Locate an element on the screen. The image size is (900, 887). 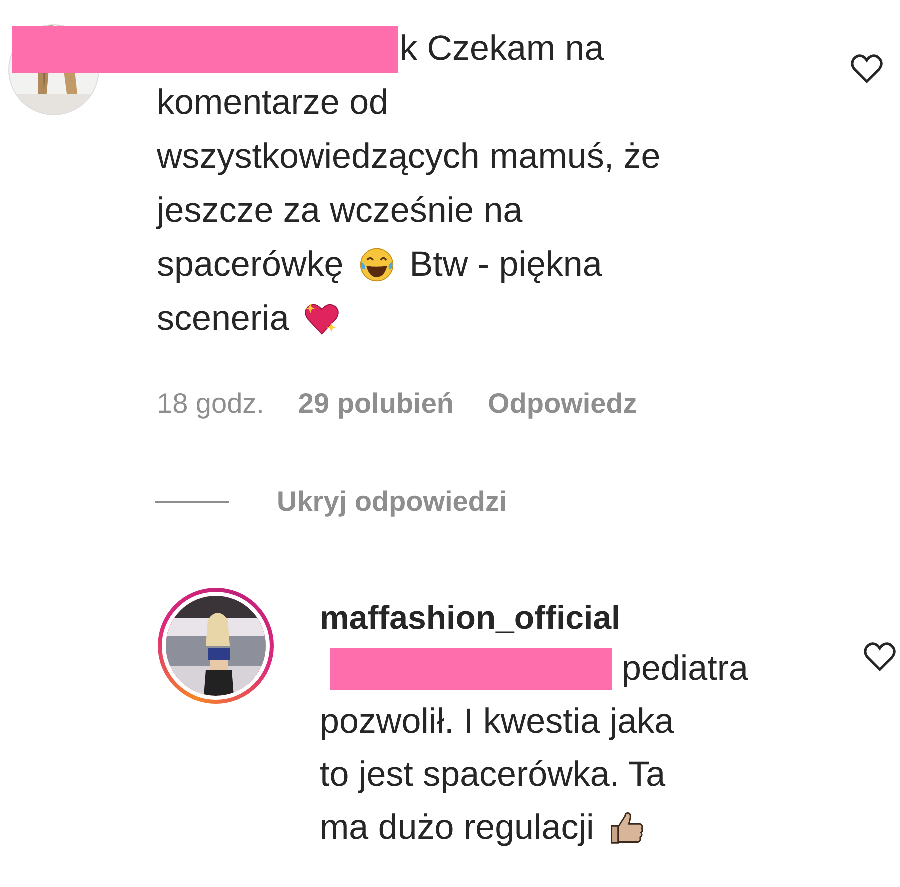
comment-text: pozwolił. I kwestia jaka is located at coordinates (497, 722).